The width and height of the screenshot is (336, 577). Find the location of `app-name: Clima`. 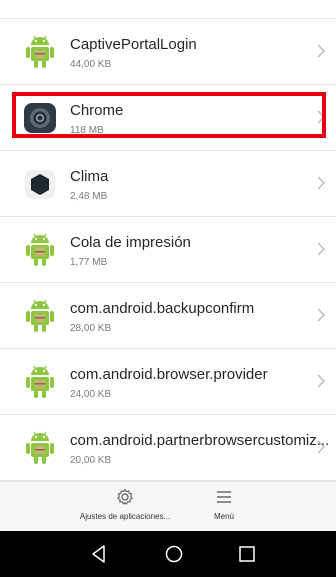

app-name: Clima is located at coordinates (89, 176).